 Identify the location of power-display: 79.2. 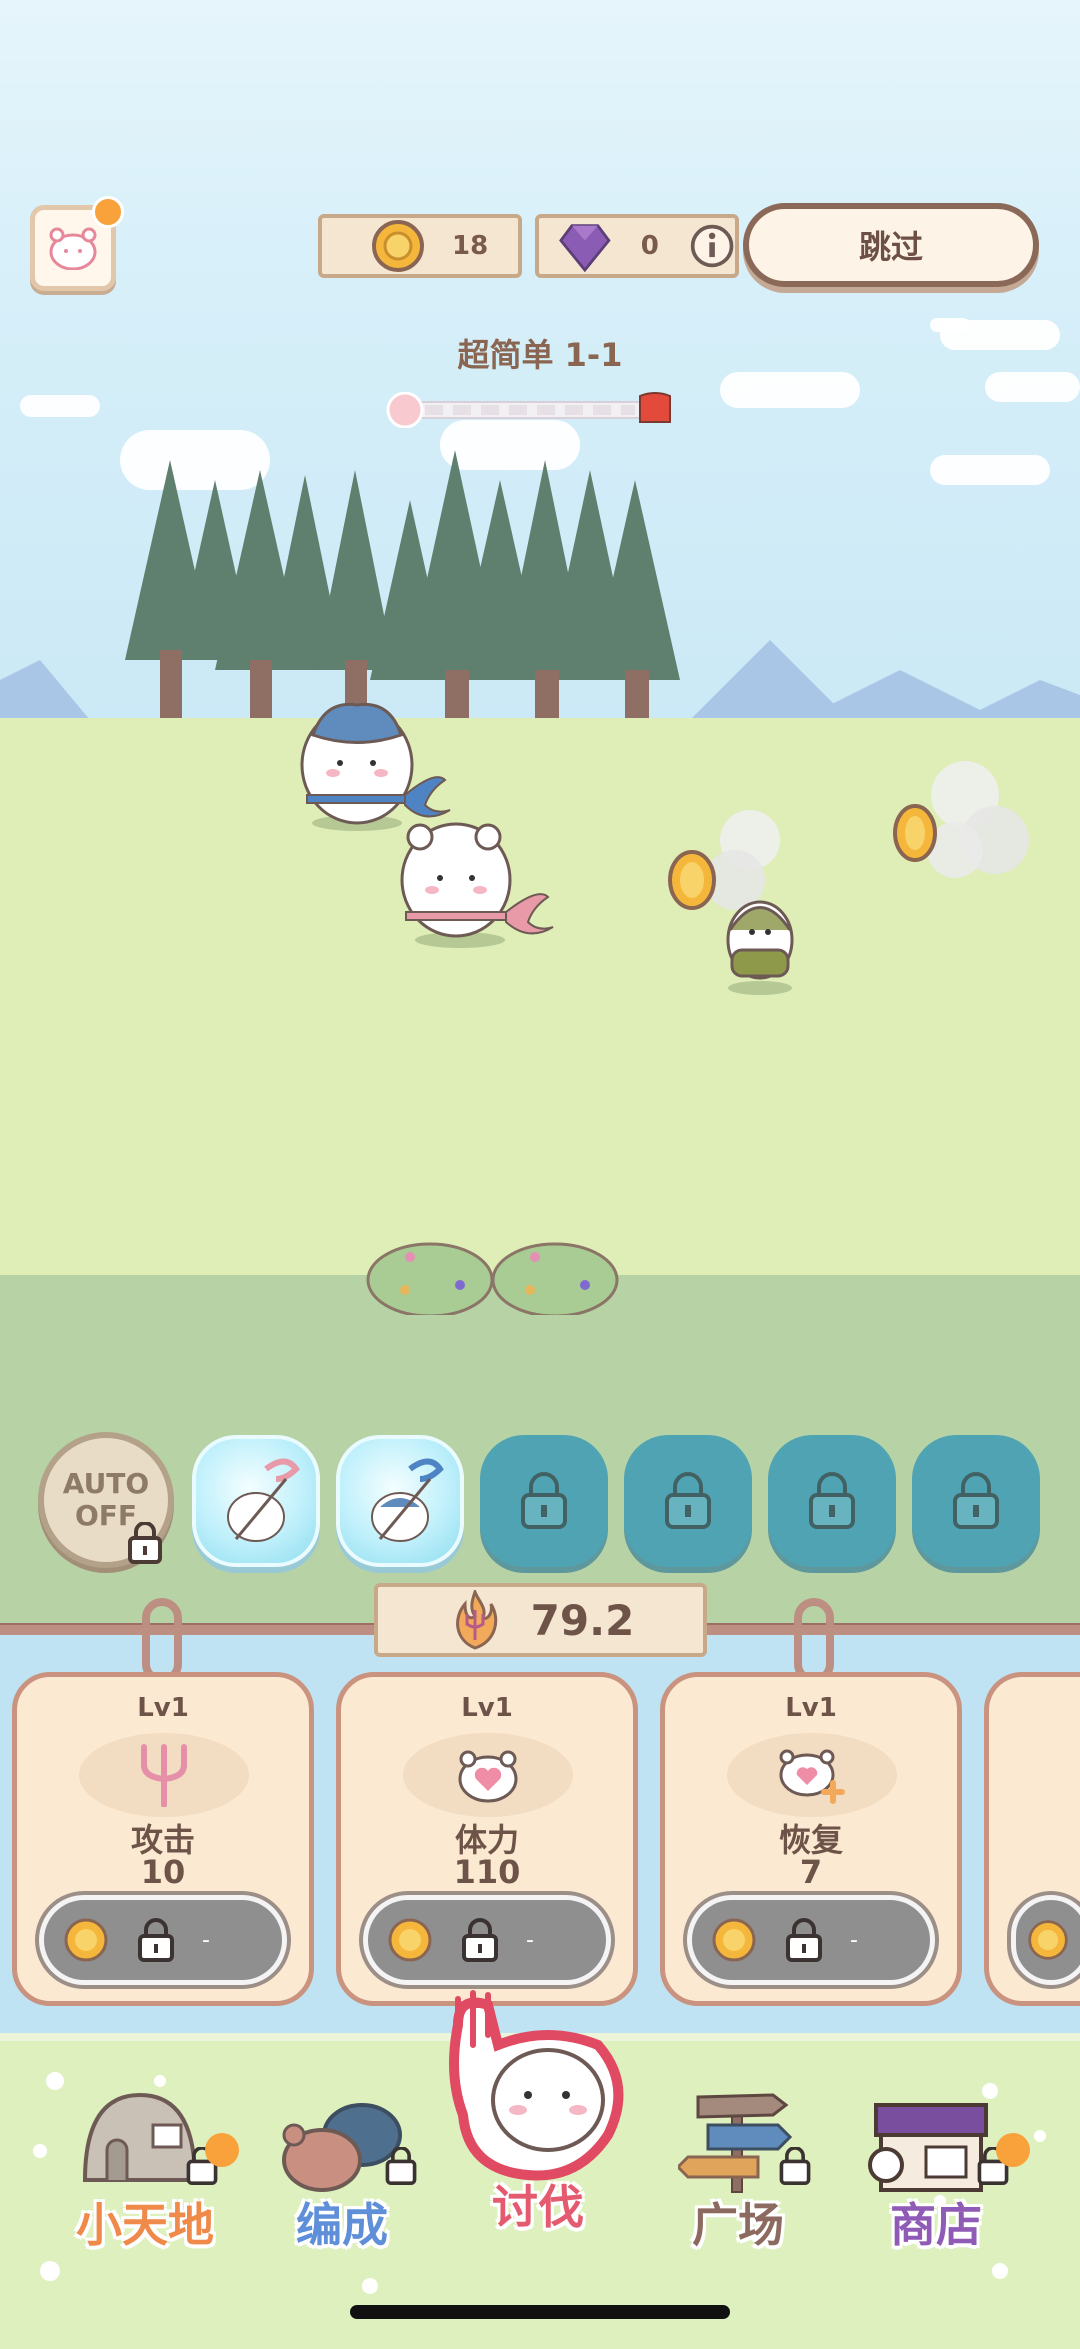
(540, 1620).